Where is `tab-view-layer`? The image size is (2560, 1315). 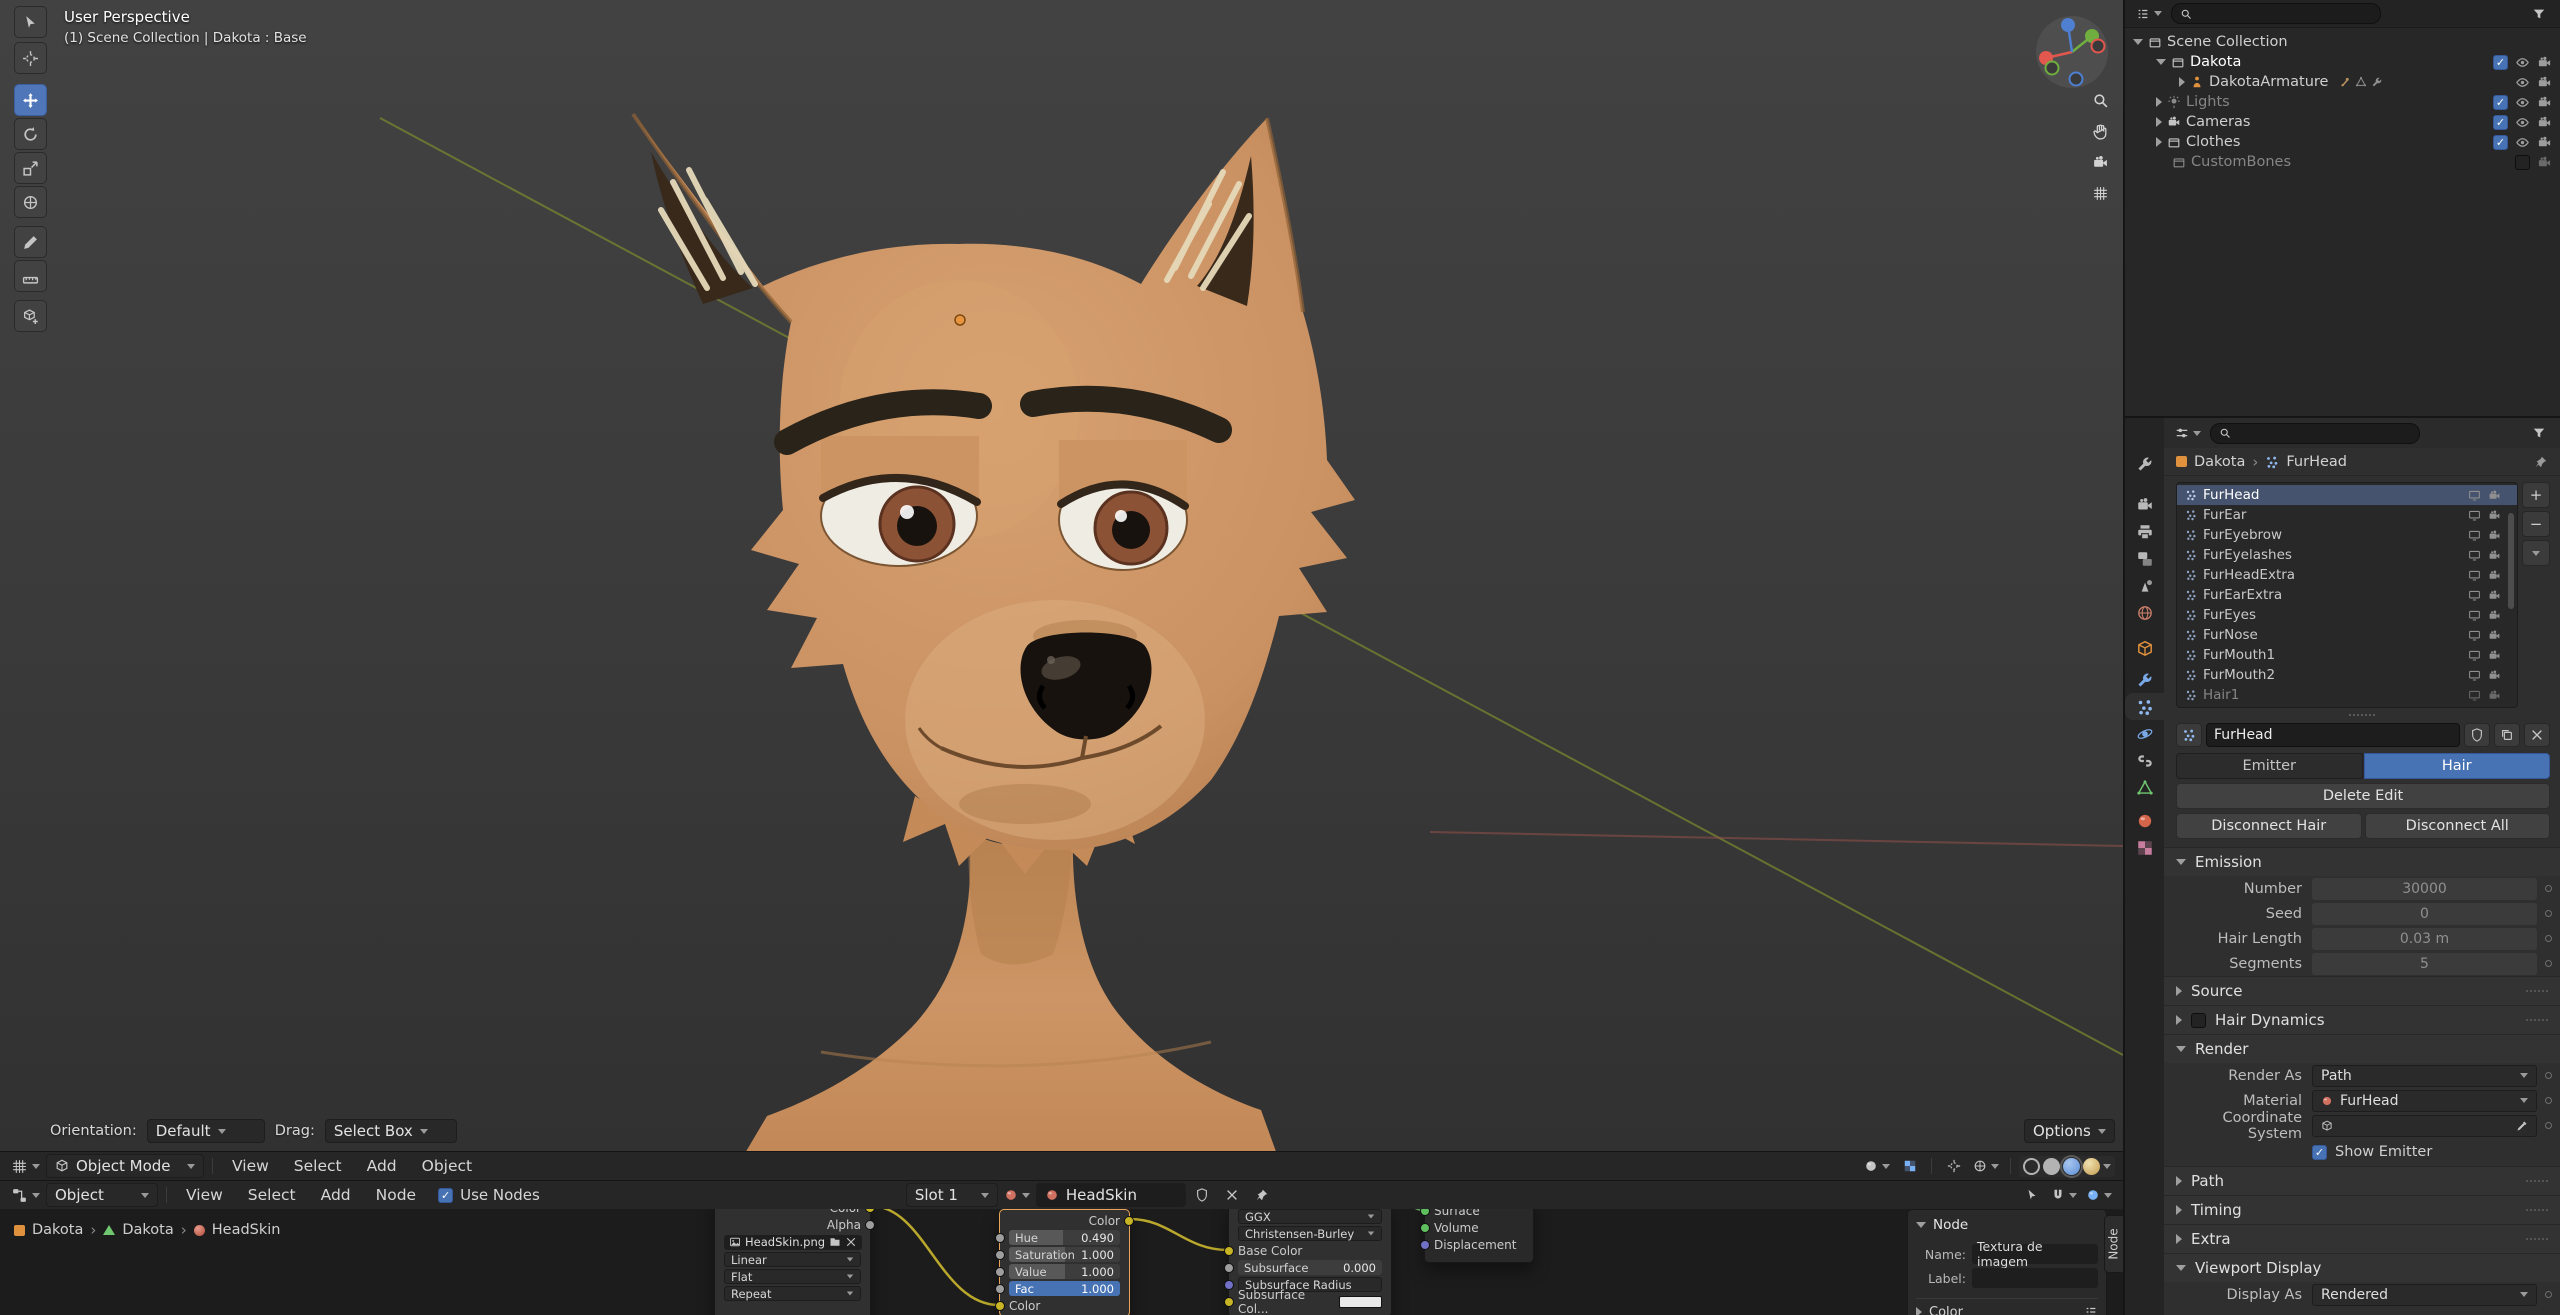
tab-view-layer is located at coordinates (2144, 558).